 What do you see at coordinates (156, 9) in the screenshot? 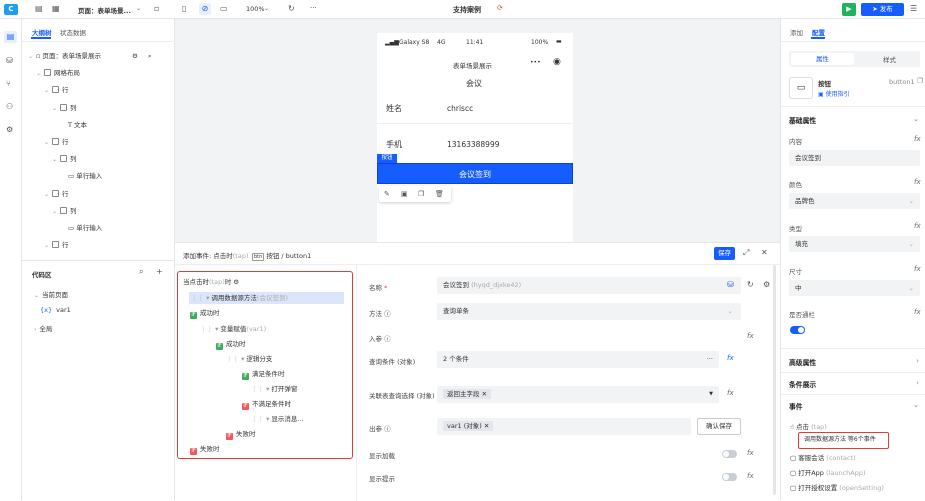
I see `page-add-icon: ▫` at bounding box center [156, 9].